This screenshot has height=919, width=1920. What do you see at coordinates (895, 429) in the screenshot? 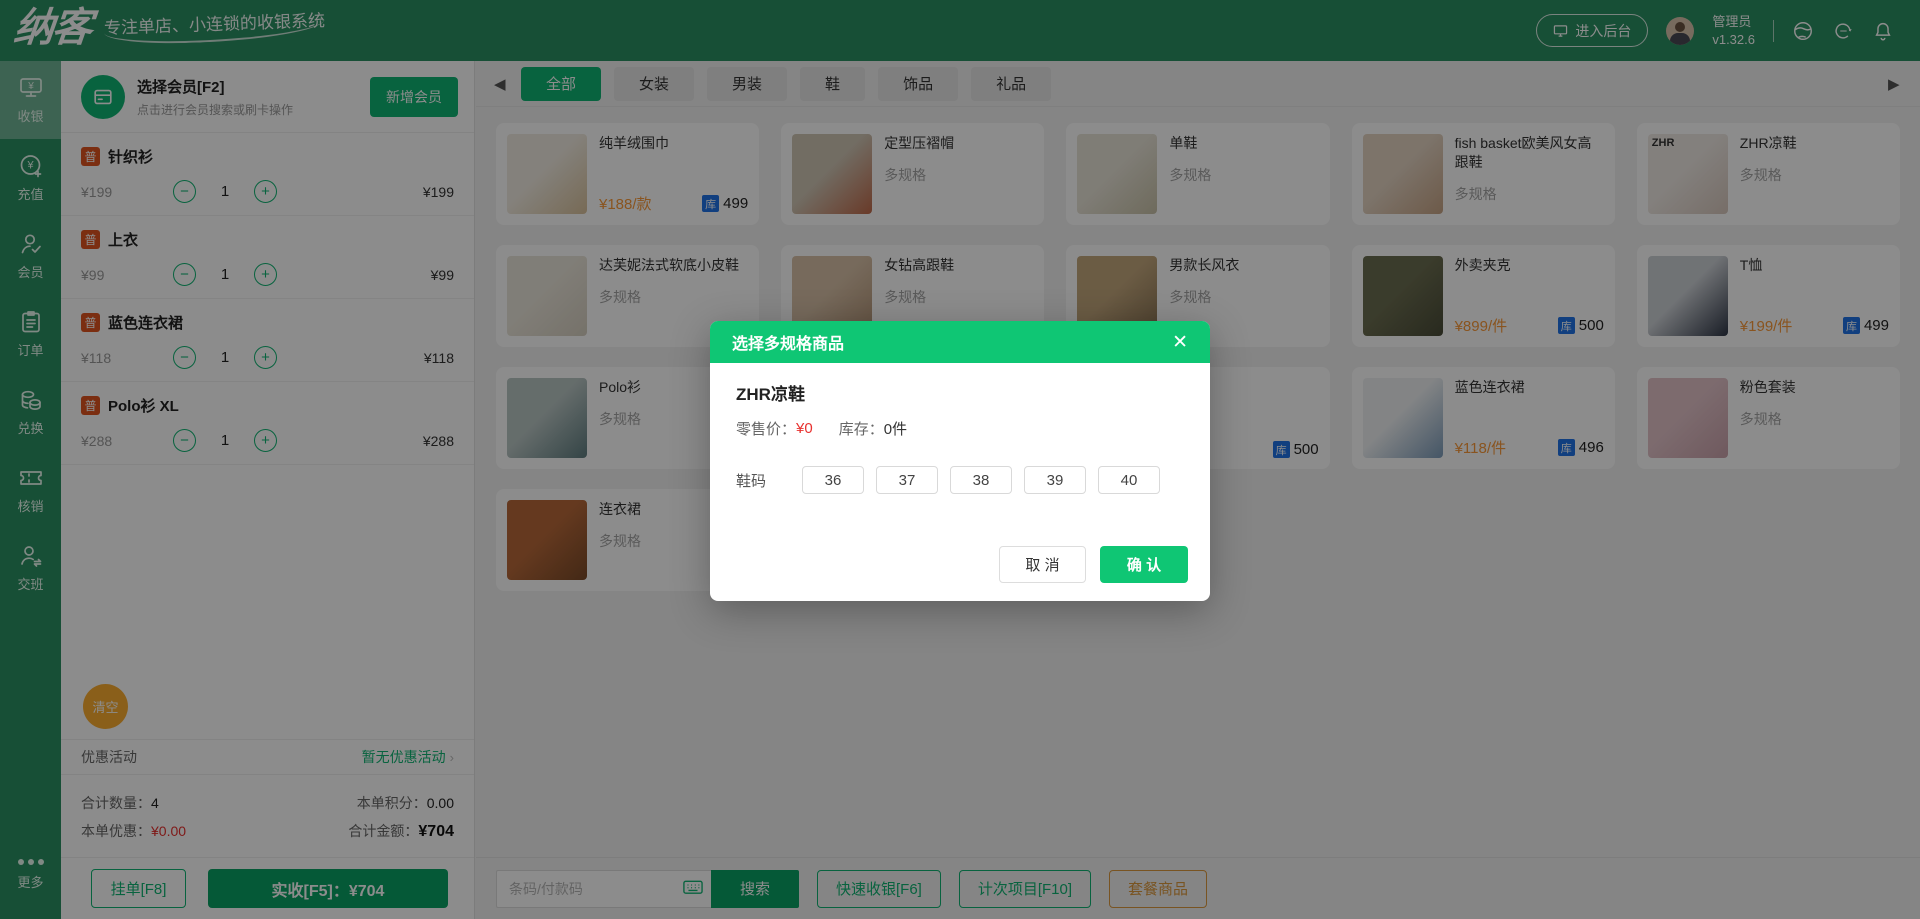
I see `stock-value: 0件` at bounding box center [895, 429].